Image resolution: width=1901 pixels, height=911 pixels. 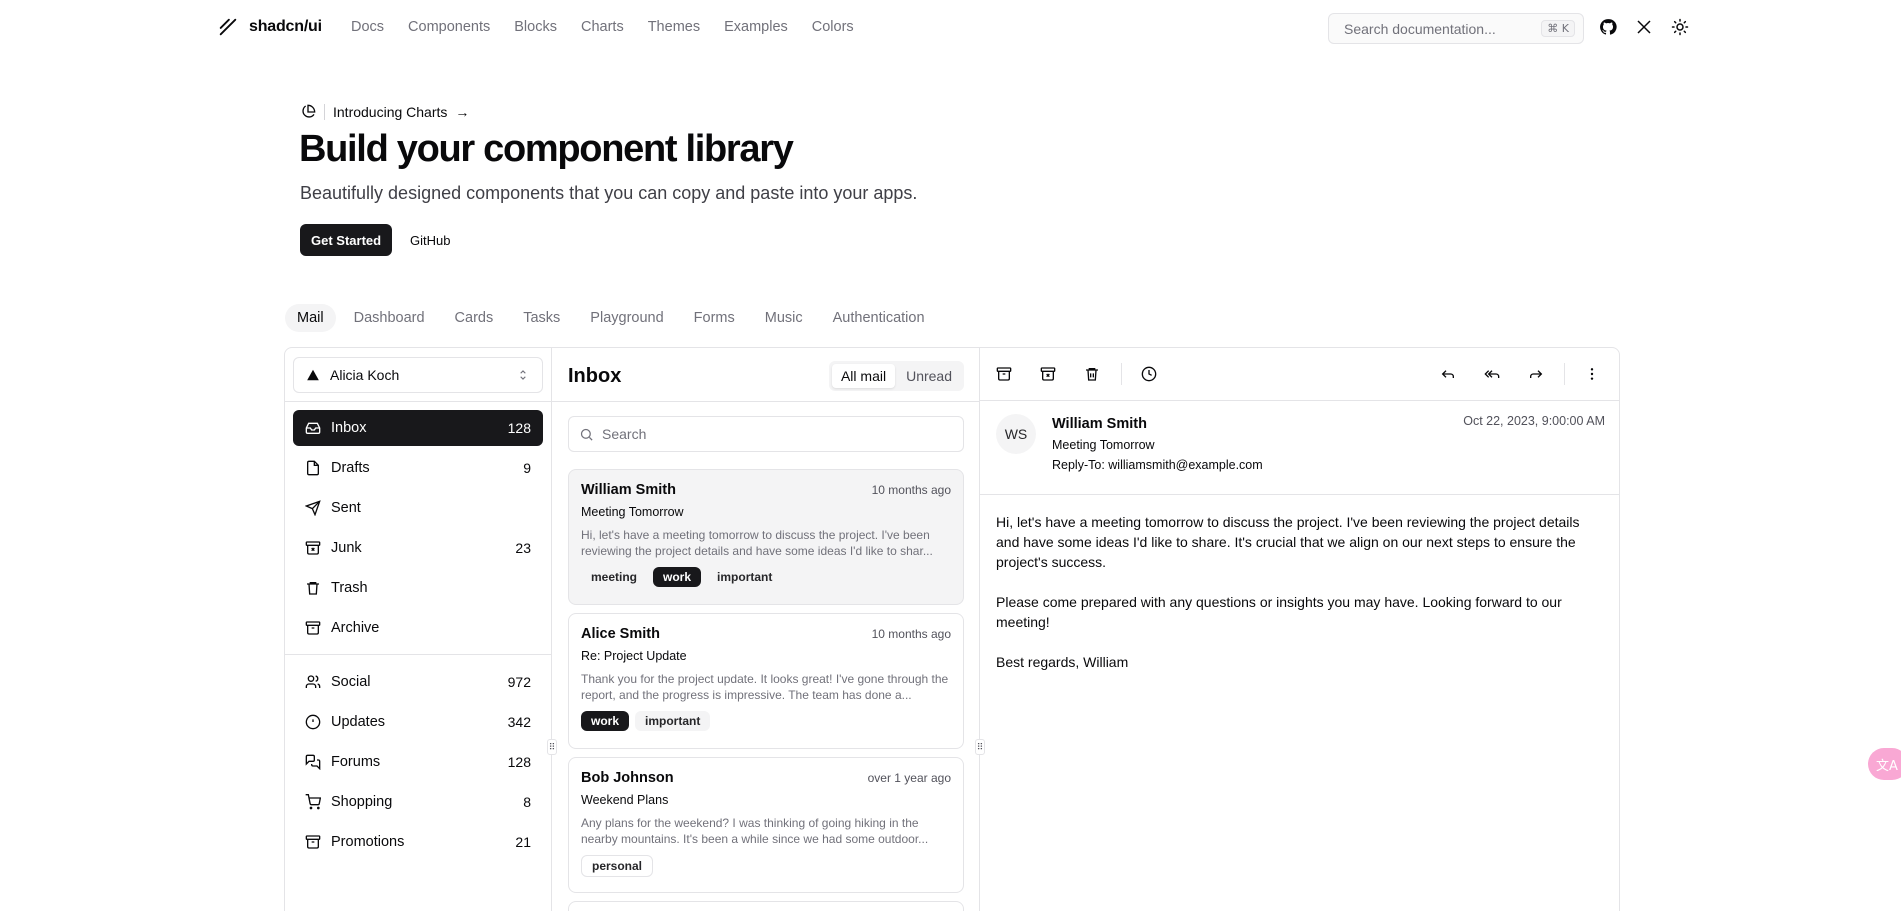 I want to click on sidebar-item-count: 23, so click(x=523, y=548).